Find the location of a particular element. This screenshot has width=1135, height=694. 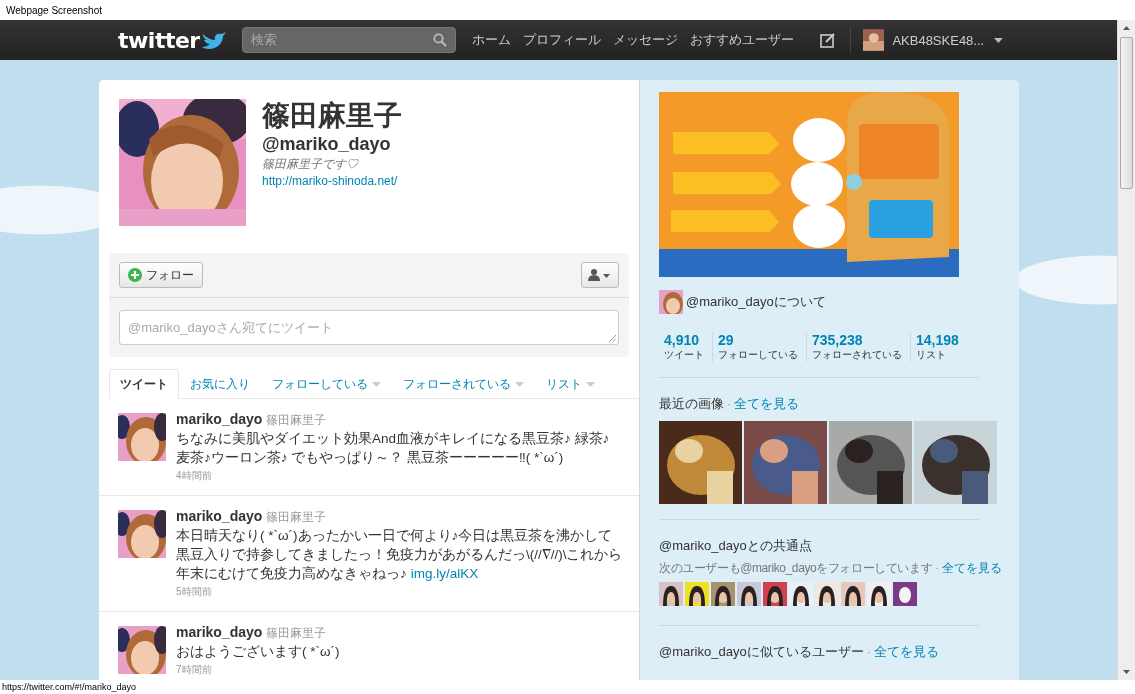

stat-label: リスト is located at coordinates (937, 355).